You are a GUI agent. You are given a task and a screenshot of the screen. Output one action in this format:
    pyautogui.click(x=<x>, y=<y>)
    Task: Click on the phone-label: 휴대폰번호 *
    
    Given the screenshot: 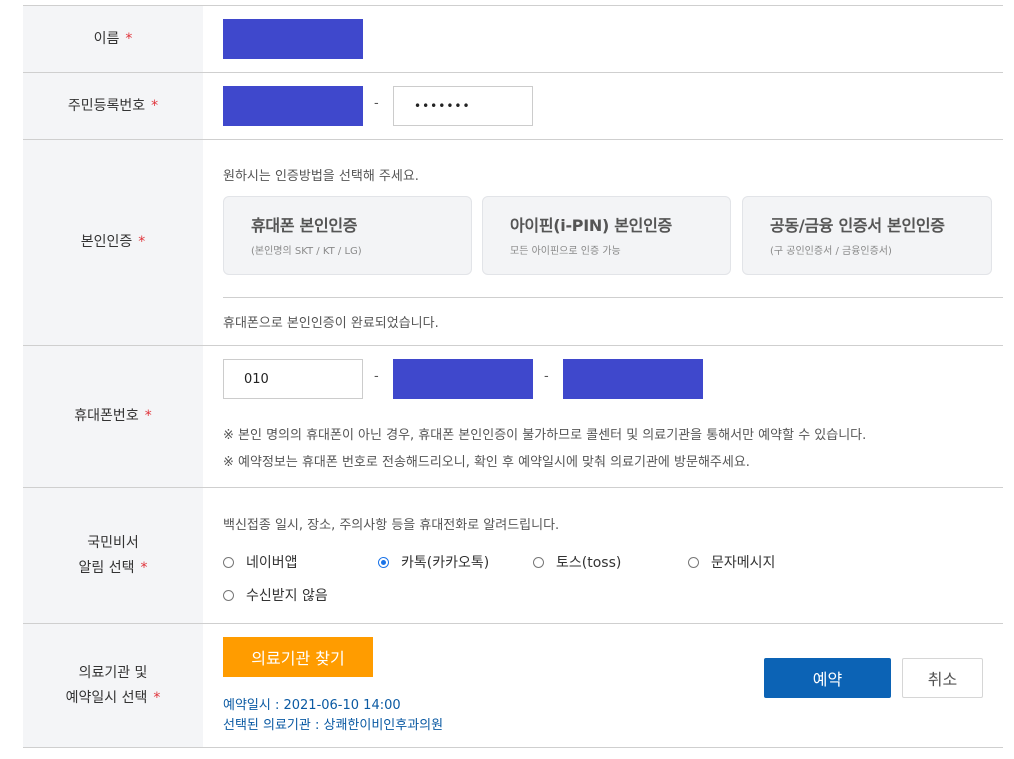 What is the action you would take?
    pyautogui.click(x=113, y=416)
    